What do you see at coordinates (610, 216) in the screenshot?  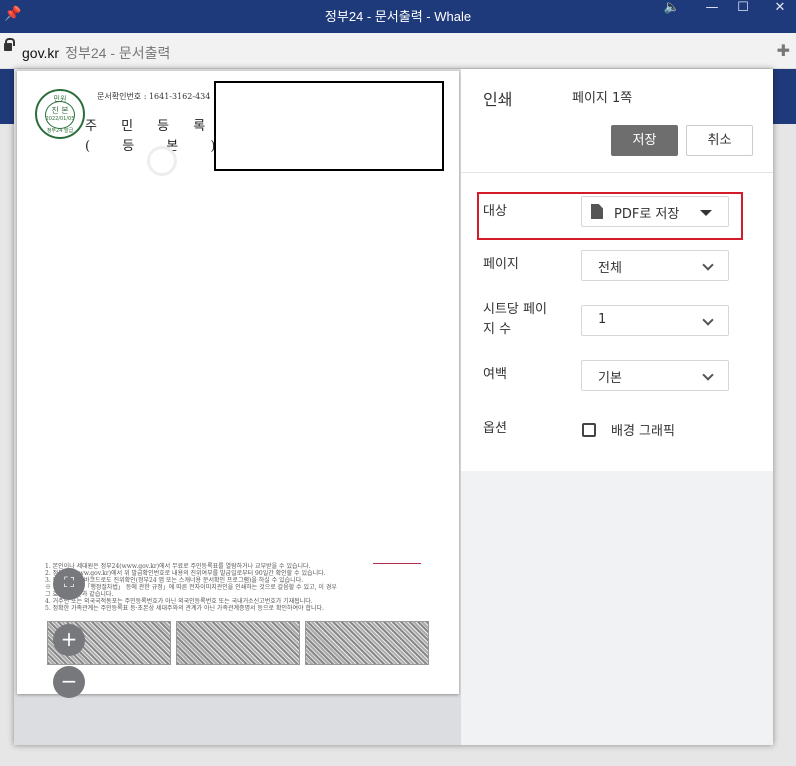 I see `annotation-highlight-box` at bounding box center [610, 216].